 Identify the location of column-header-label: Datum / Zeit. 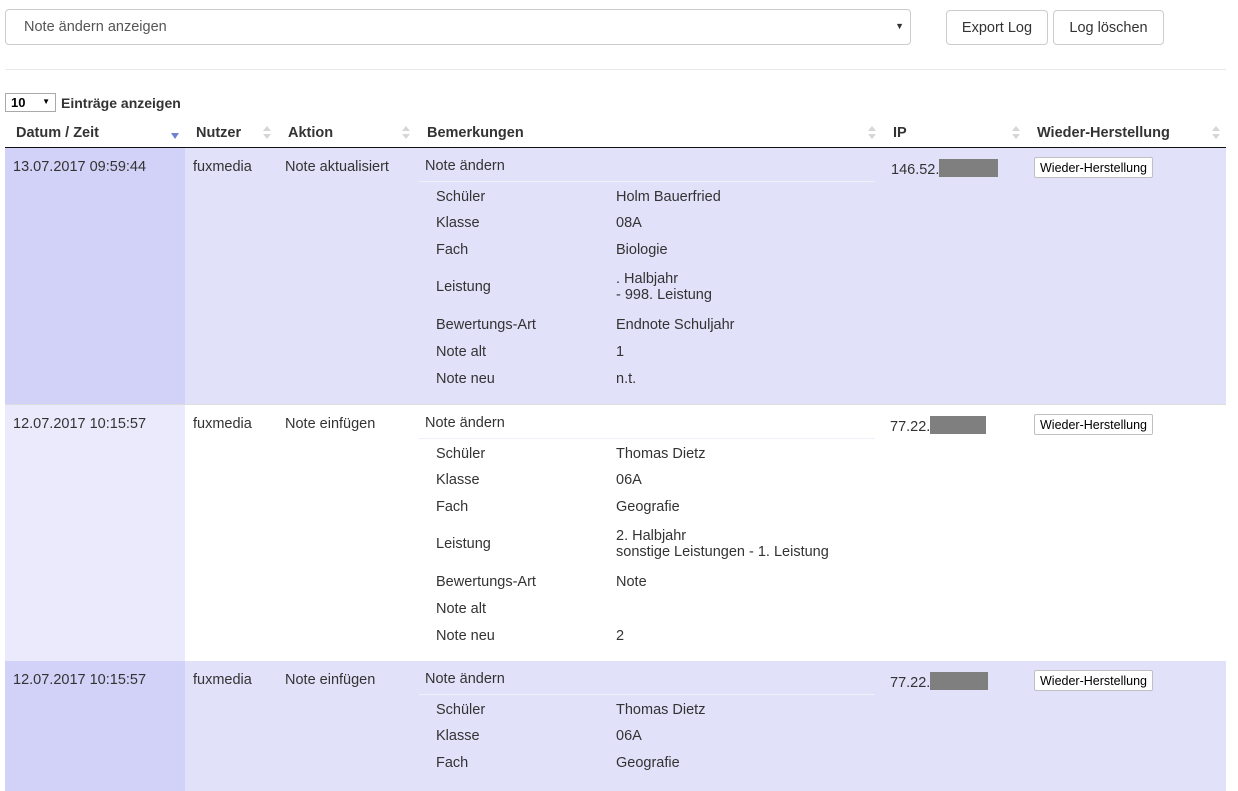
(57, 133).